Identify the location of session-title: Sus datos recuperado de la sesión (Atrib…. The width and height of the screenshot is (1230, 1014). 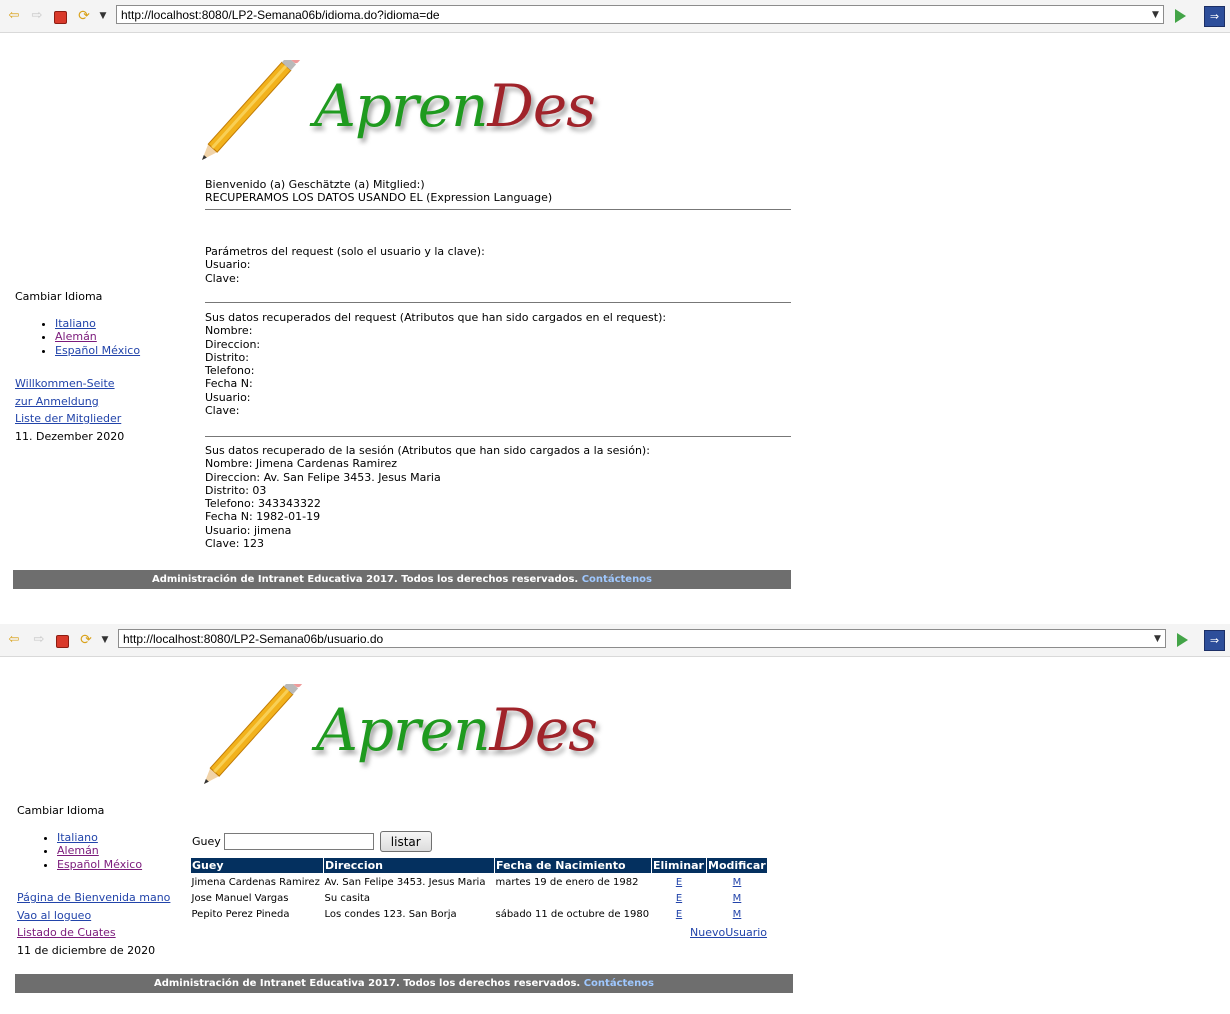
(427, 450).